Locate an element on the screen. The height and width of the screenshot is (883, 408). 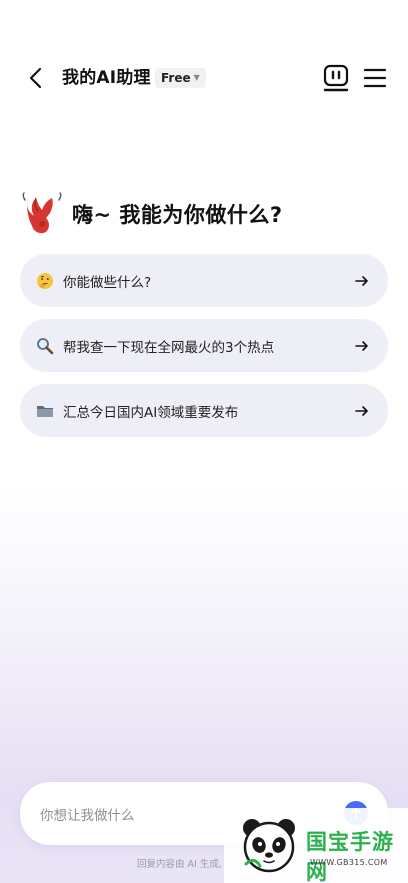
chat-input-placeholder: 你想让我做什么 is located at coordinates (87, 816).